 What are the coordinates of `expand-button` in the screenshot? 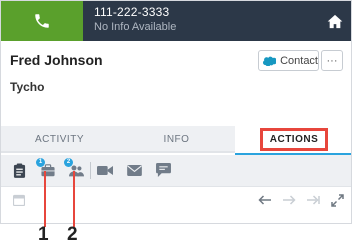 It's located at (337, 200).